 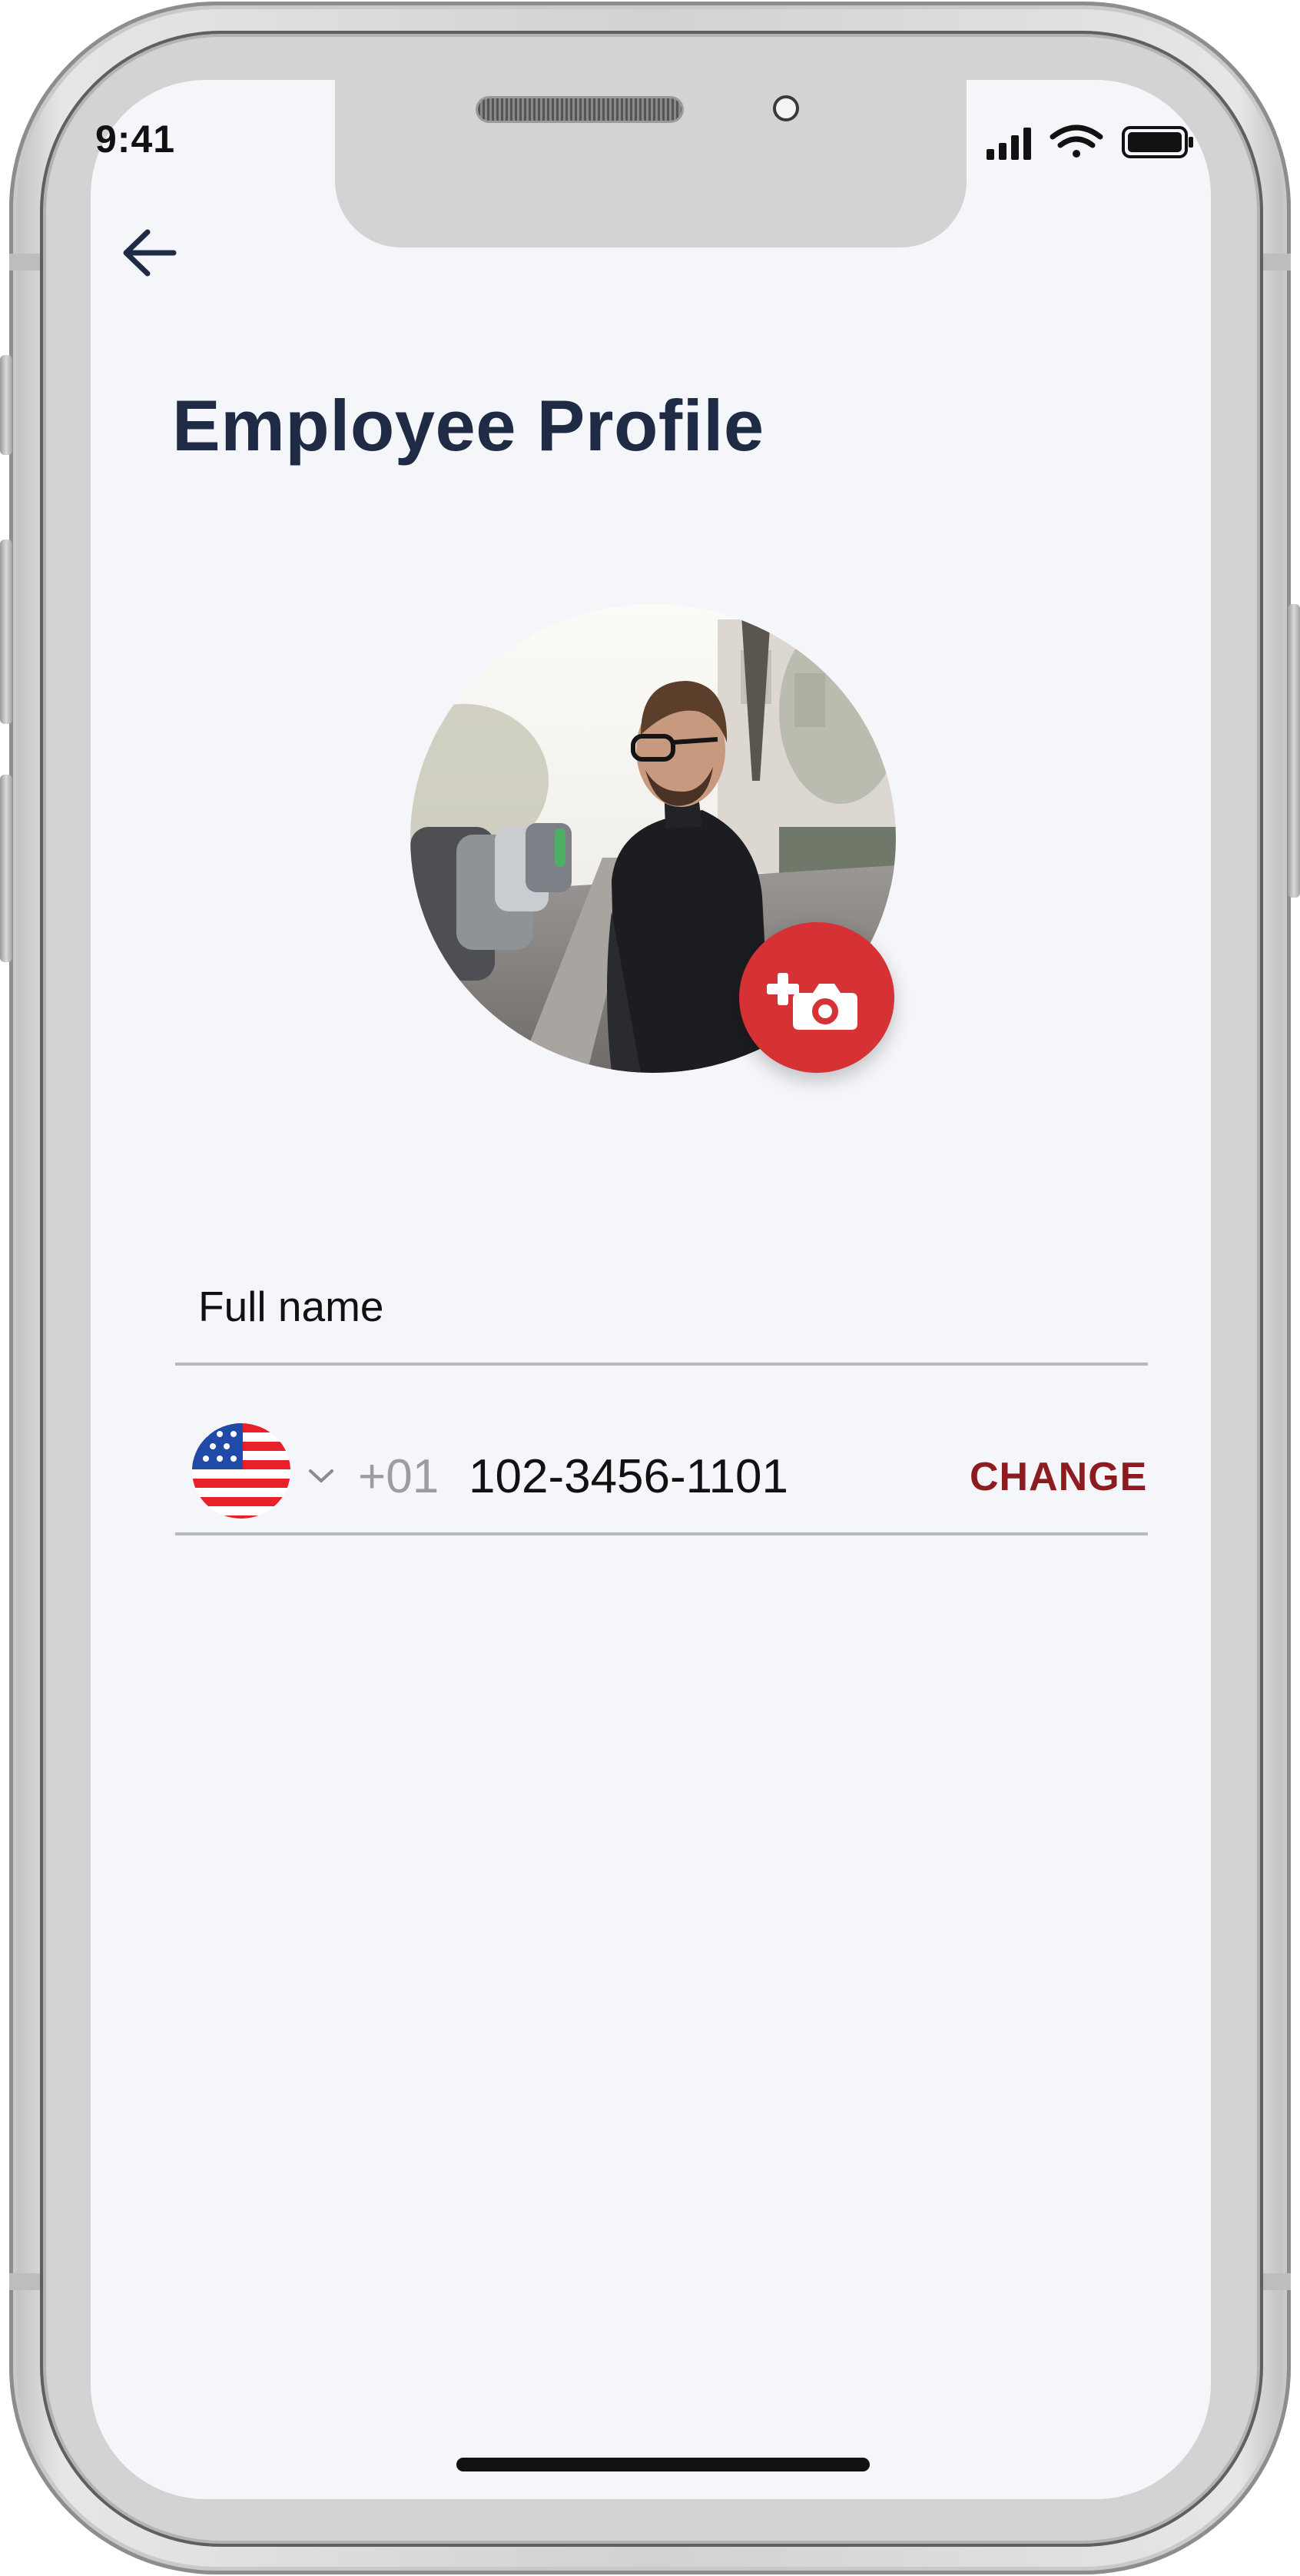 I want to click on home-indicator, so click(x=663, y=2464).